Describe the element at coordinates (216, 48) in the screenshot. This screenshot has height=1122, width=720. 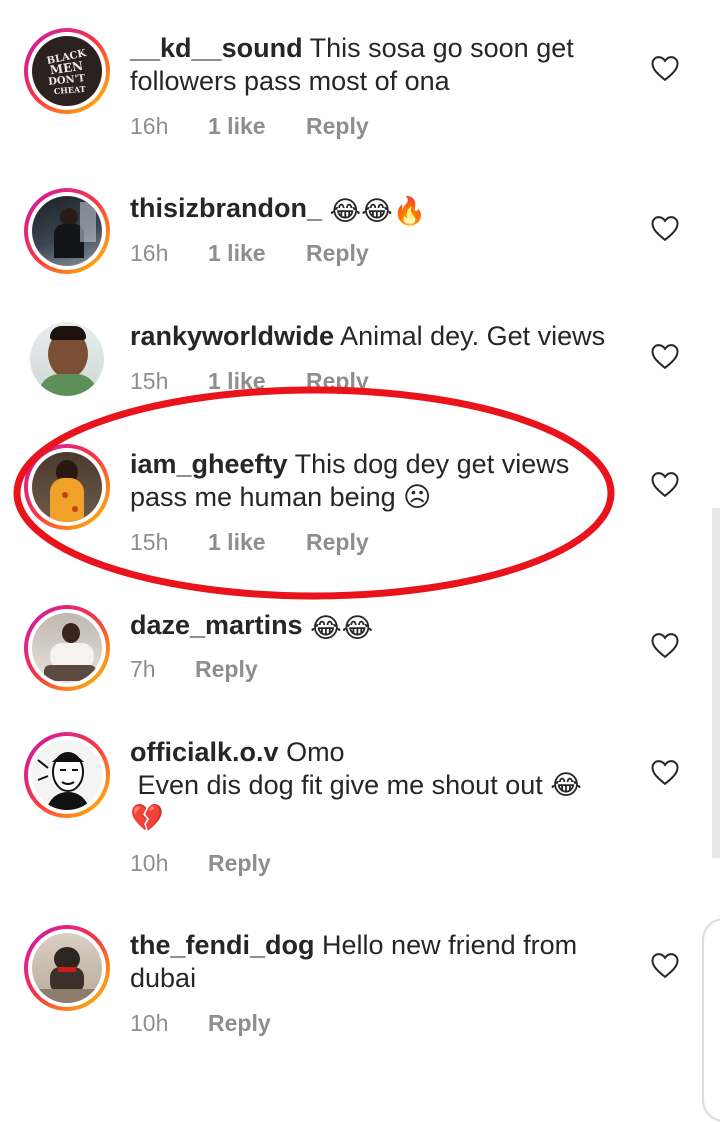
I see `comment-username: __kd__sound` at that location.